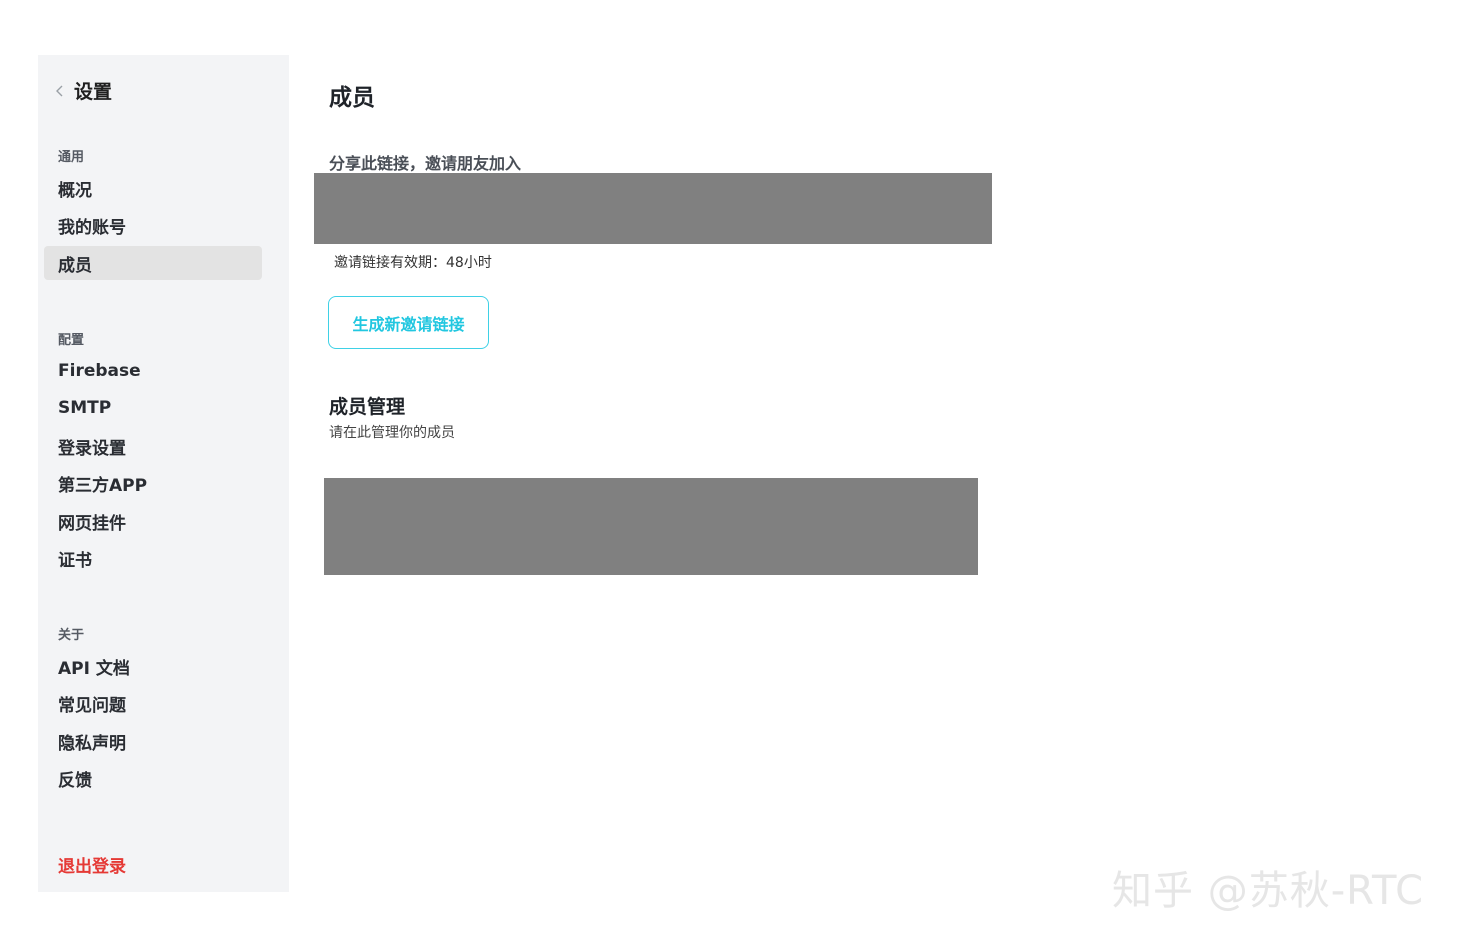 This screenshot has height=943, width=1480. Describe the element at coordinates (352, 98) in the screenshot. I see `page-title: 成员` at that location.